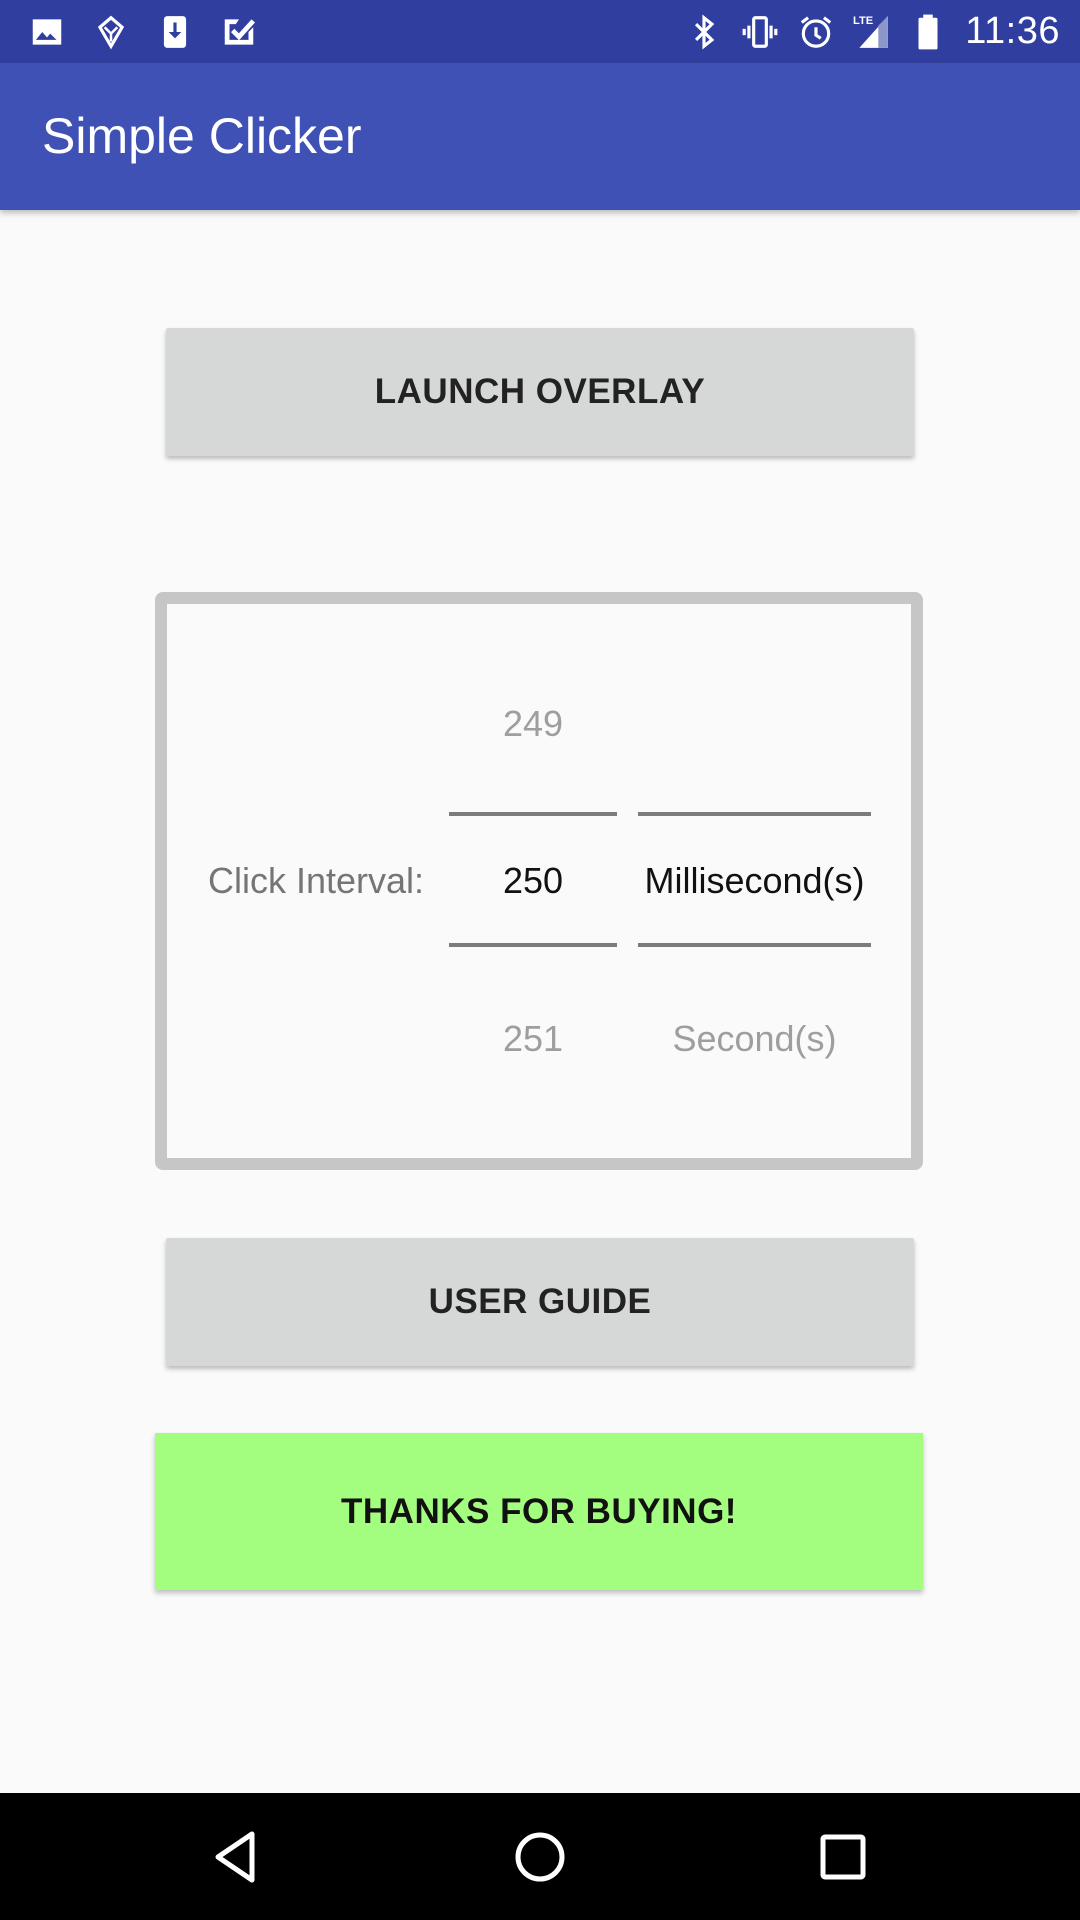 Image resolution: width=1080 pixels, height=1920 pixels. I want to click on recents-icon, so click(843, 1856).